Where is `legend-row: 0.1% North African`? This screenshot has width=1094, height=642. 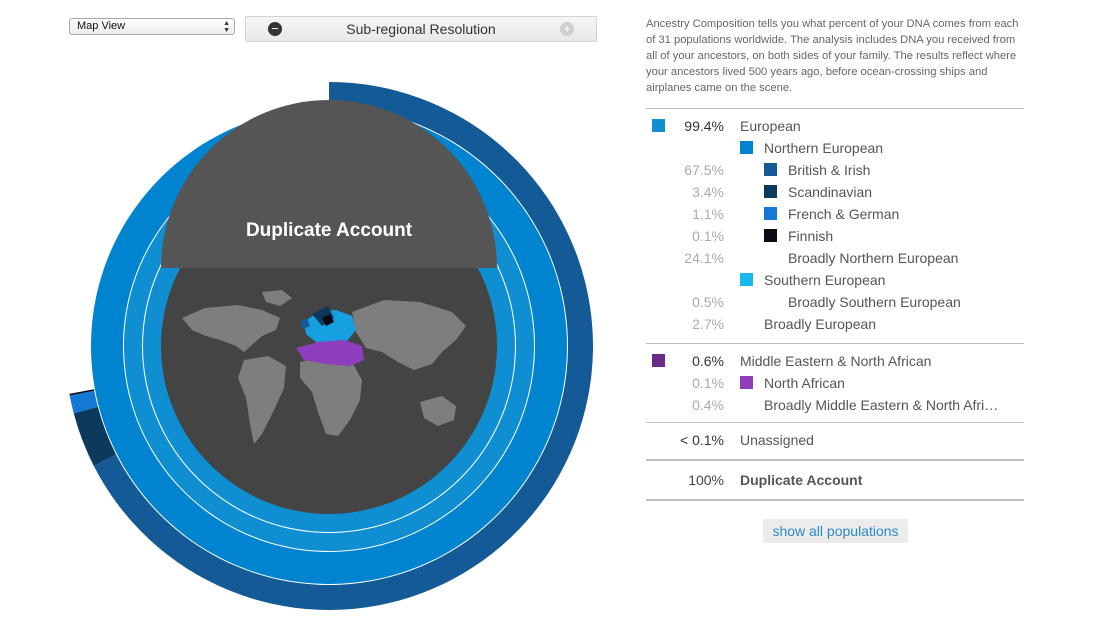
legend-row: 0.1% North African is located at coordinates (835, 383).